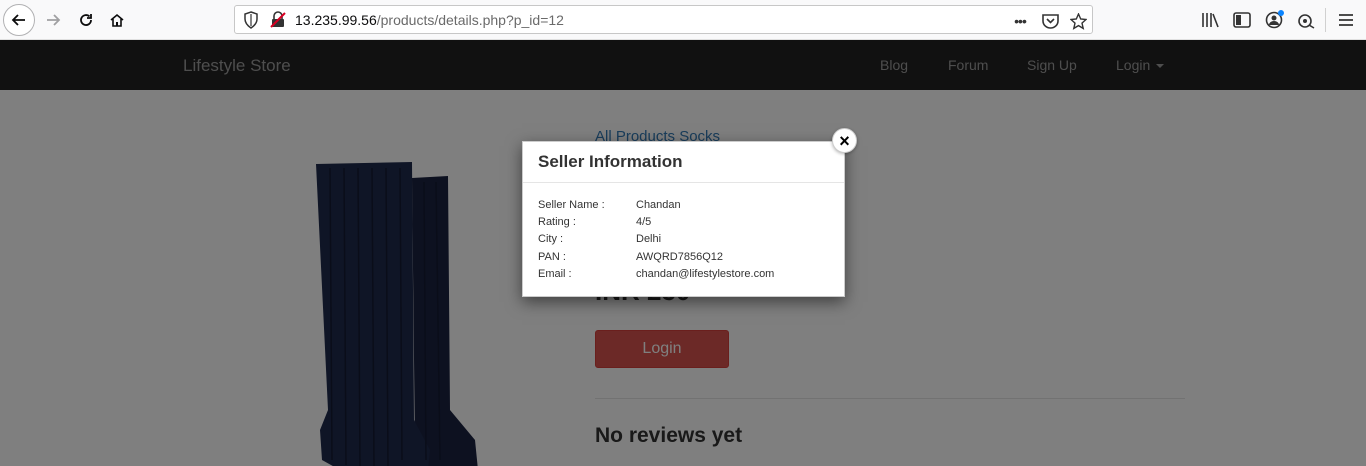 The width and height of the screenshot is (1366, 466). I want to click on home-icon, so click(117, 20).